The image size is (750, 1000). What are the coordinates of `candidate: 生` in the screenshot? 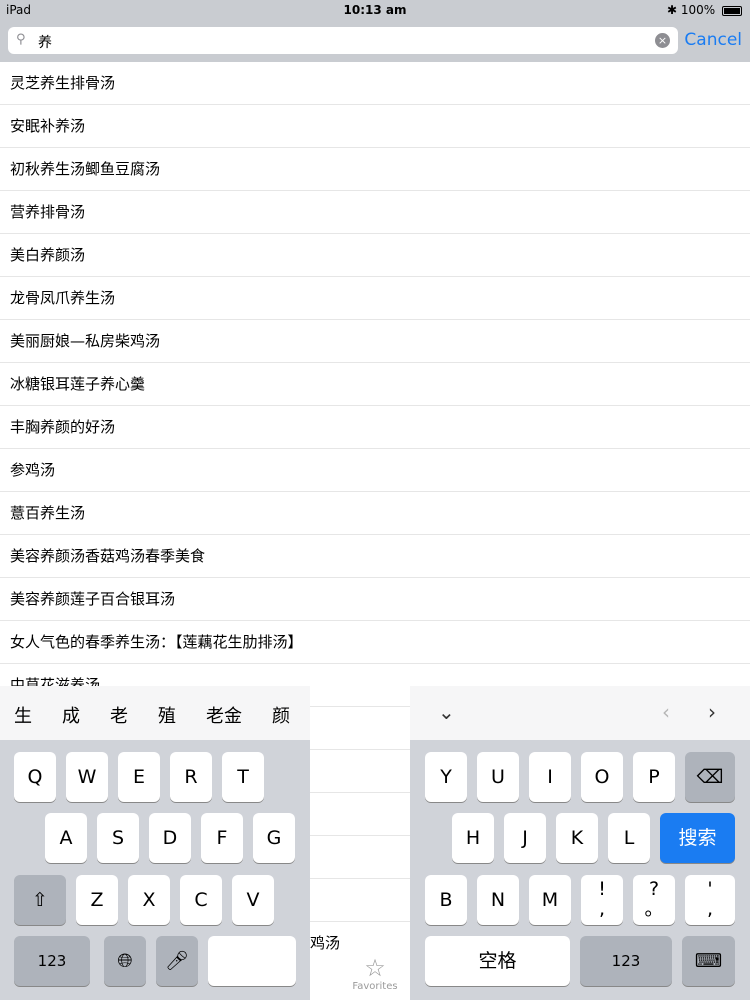 It's located at (23, 715).